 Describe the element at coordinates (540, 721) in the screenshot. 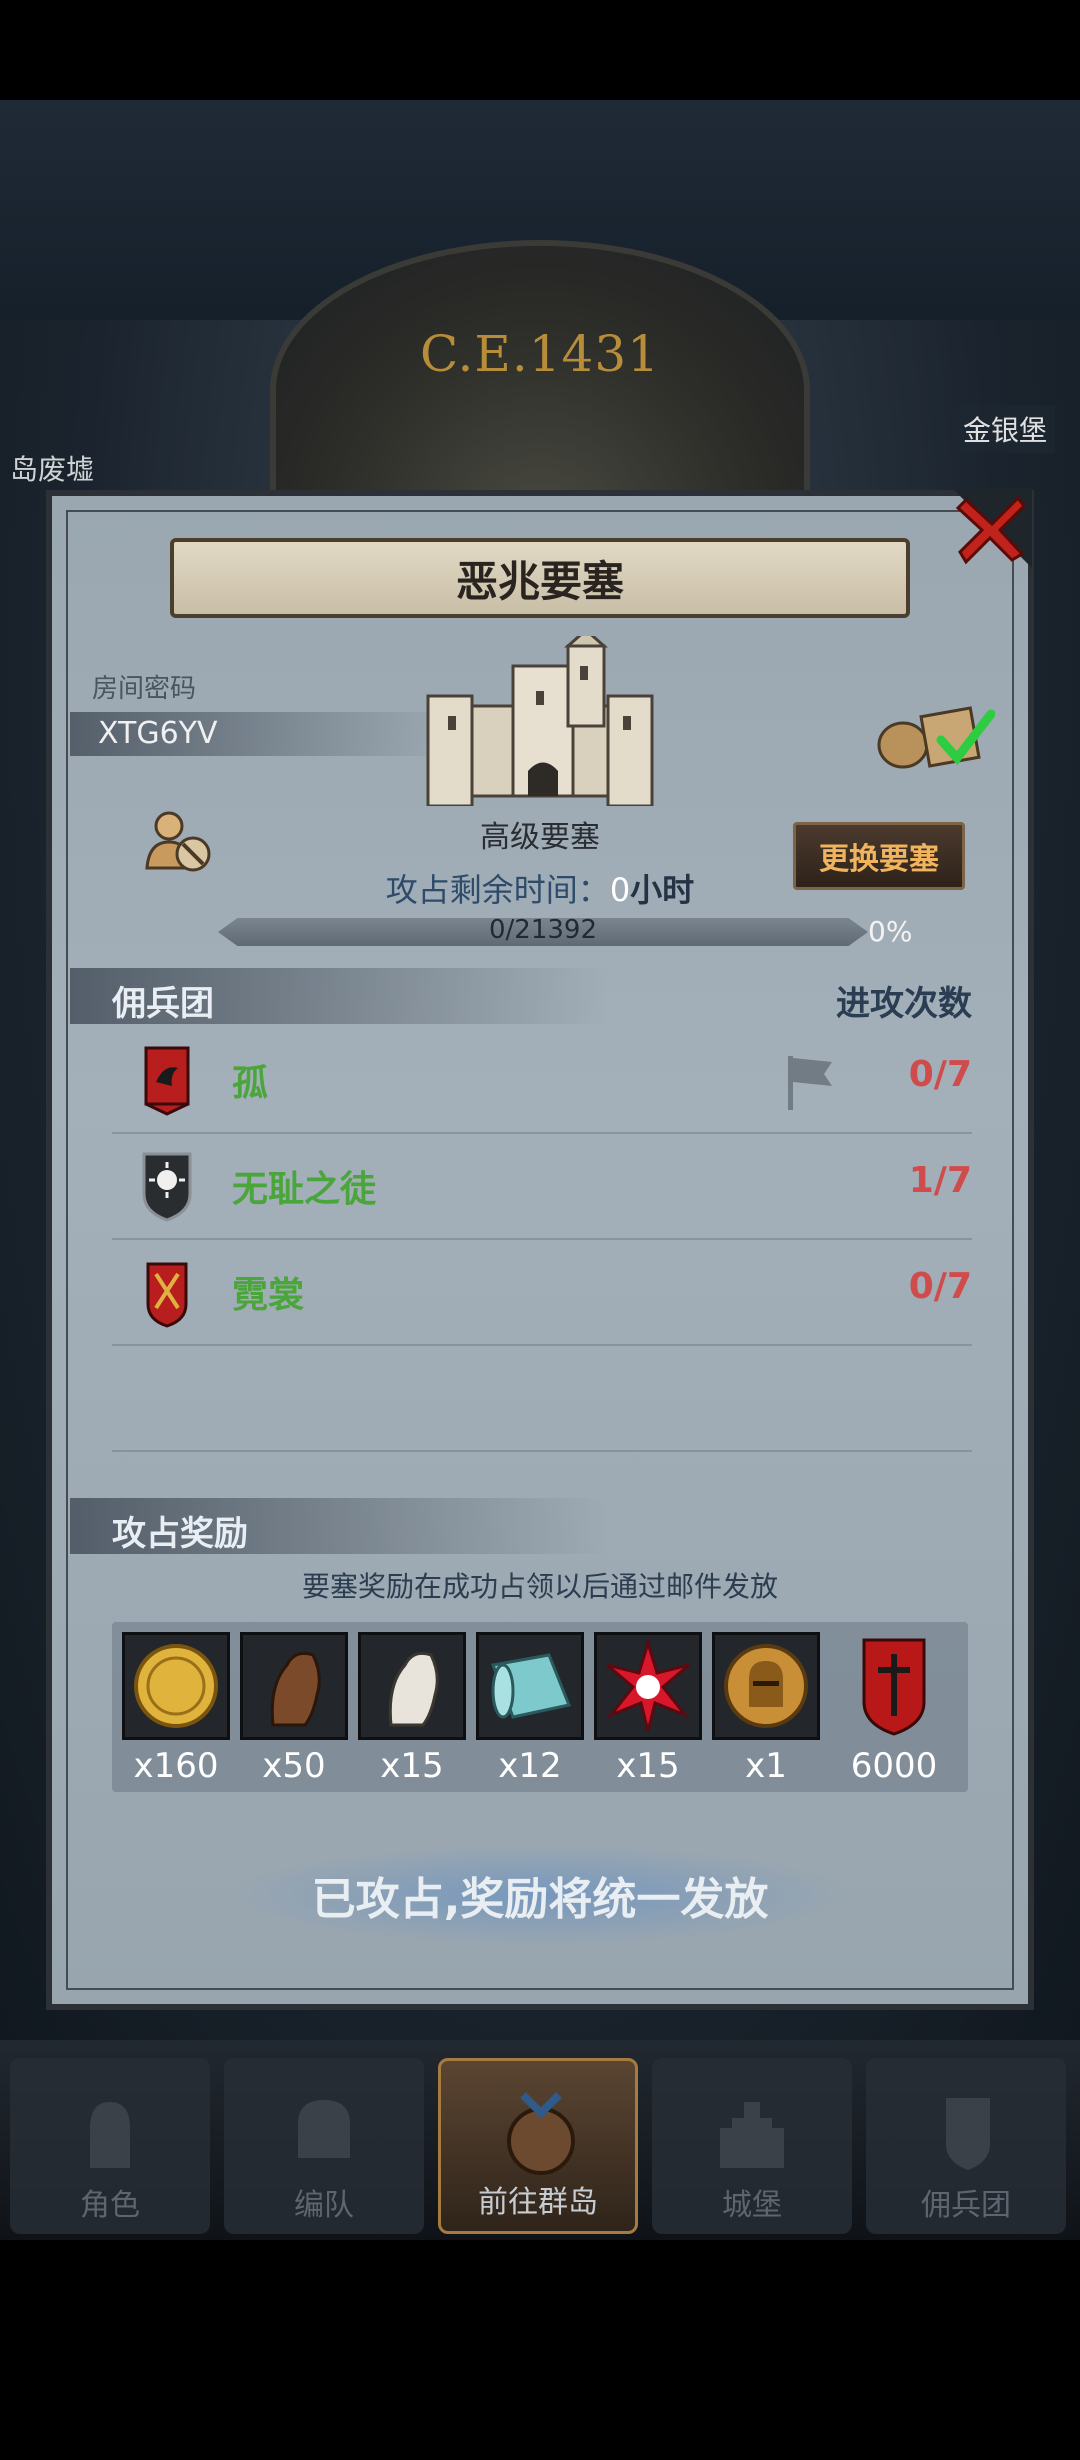

I see `castle-icon` at that location.